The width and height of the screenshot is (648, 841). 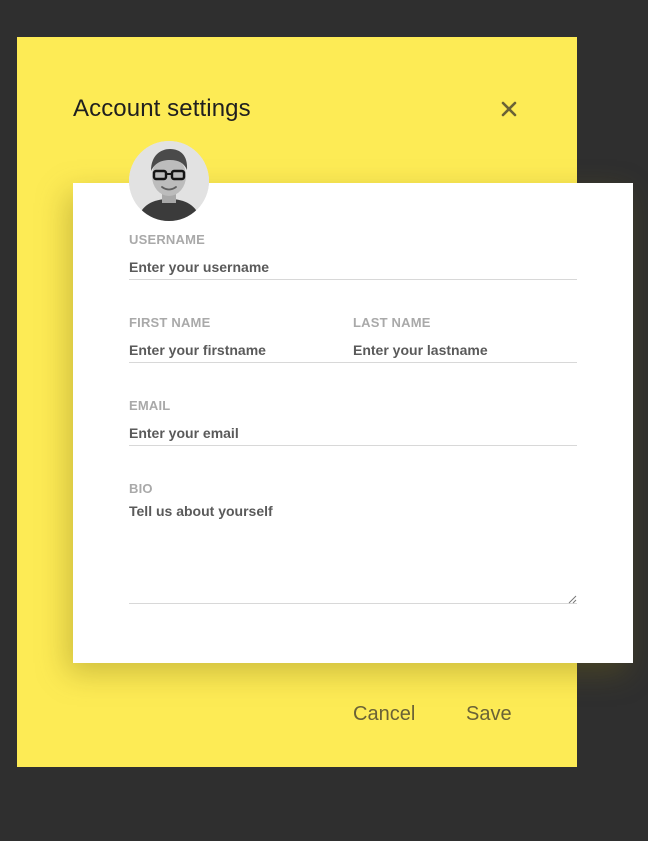 What do you see at coordinates (353, 267) in the screenshot?
I see `username-input` at bounding box center [353, 267].